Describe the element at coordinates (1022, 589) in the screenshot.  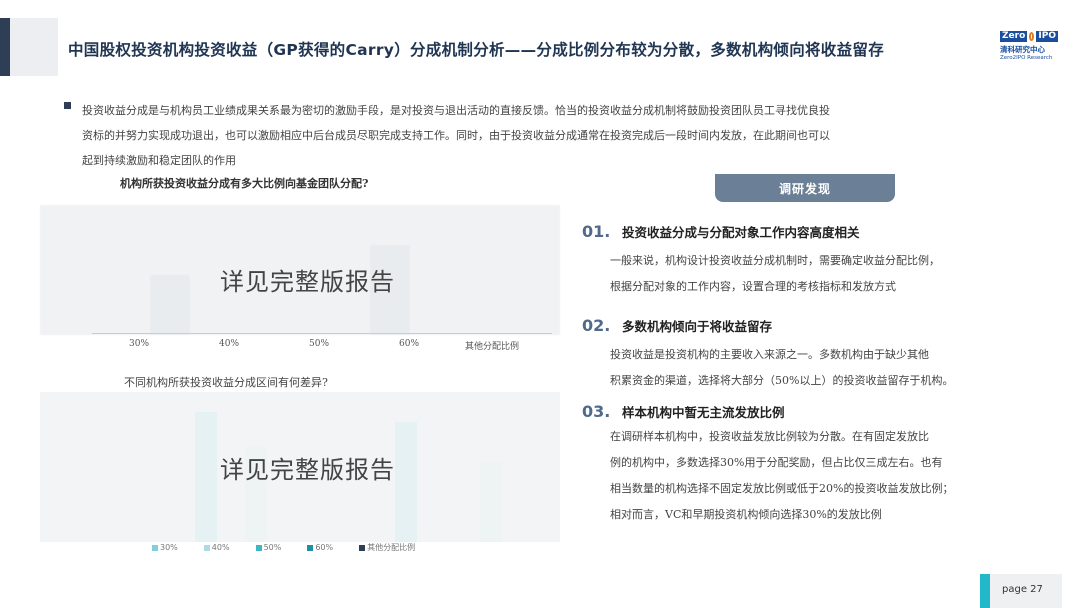
I see `page-number: page 27` at that location.